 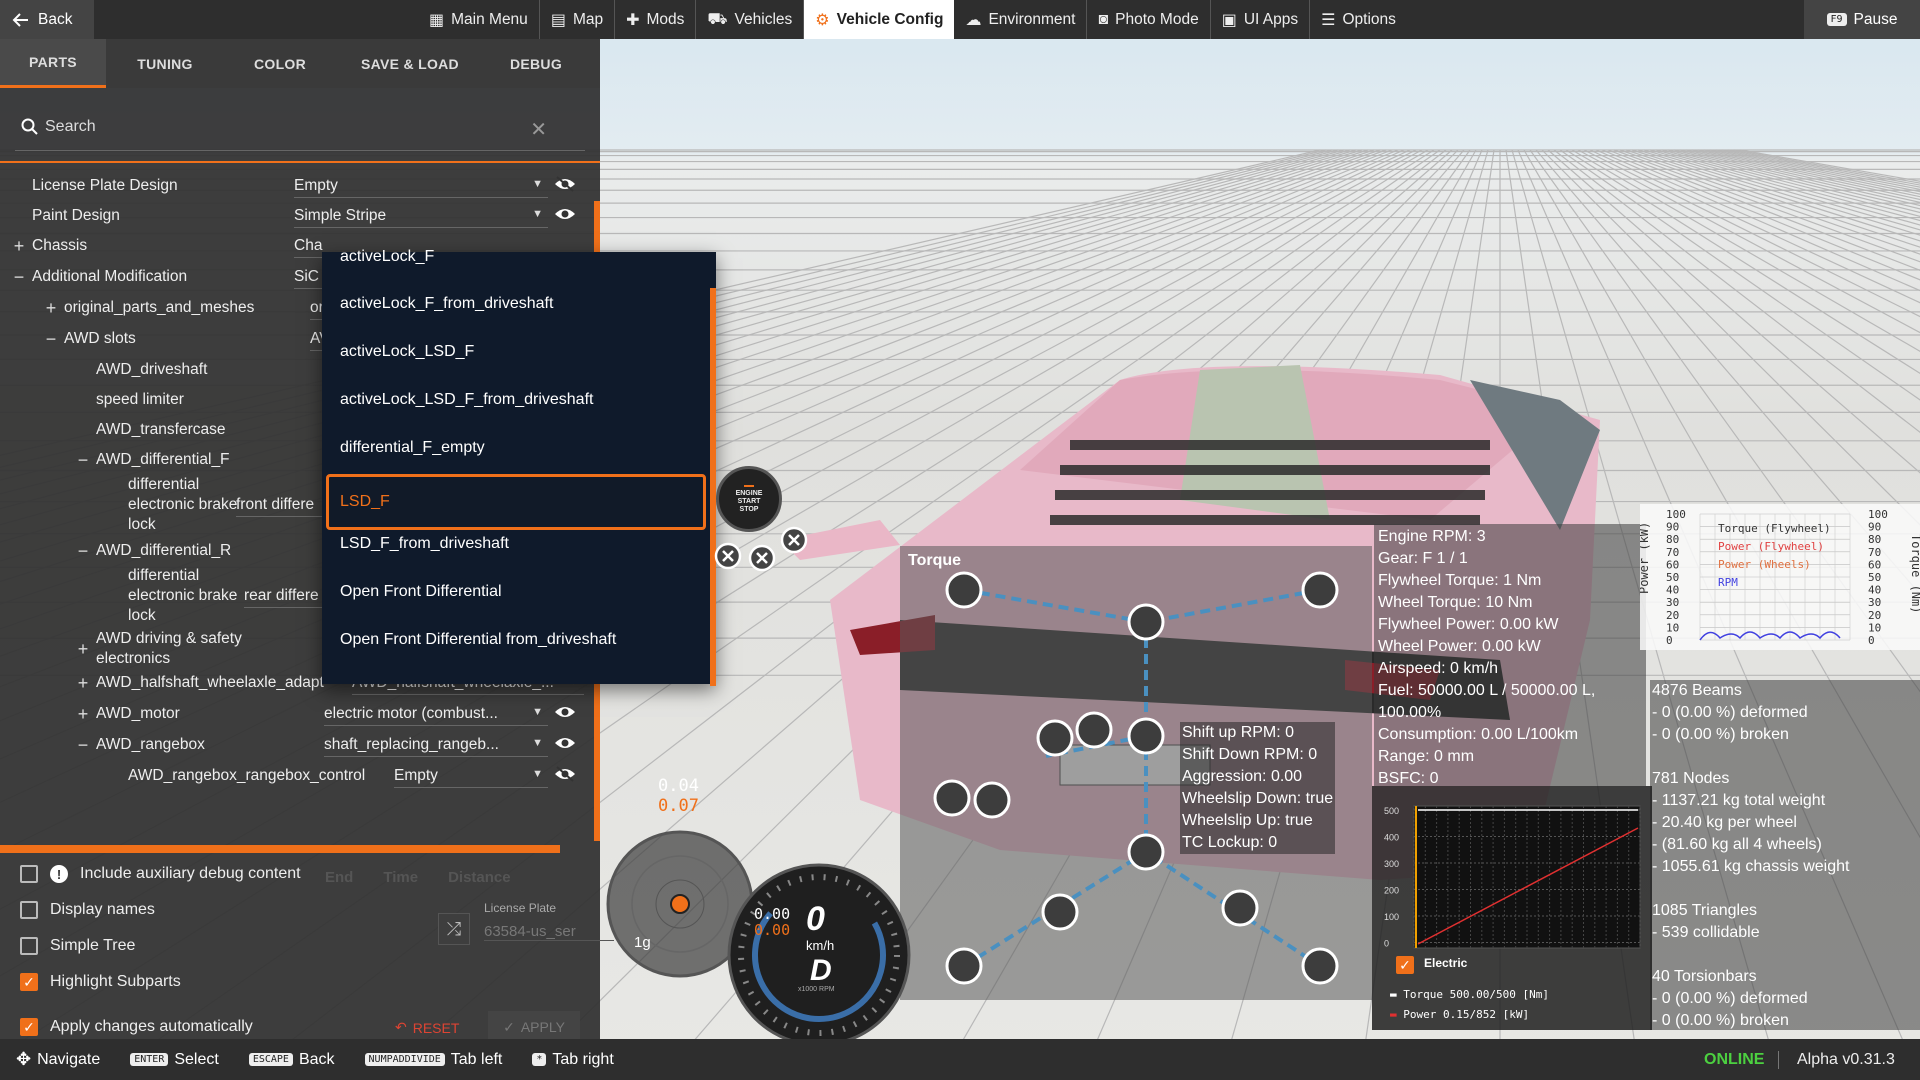 I want to click on license-plate-input: 63584-us_ser, so click(x=549, y=932).